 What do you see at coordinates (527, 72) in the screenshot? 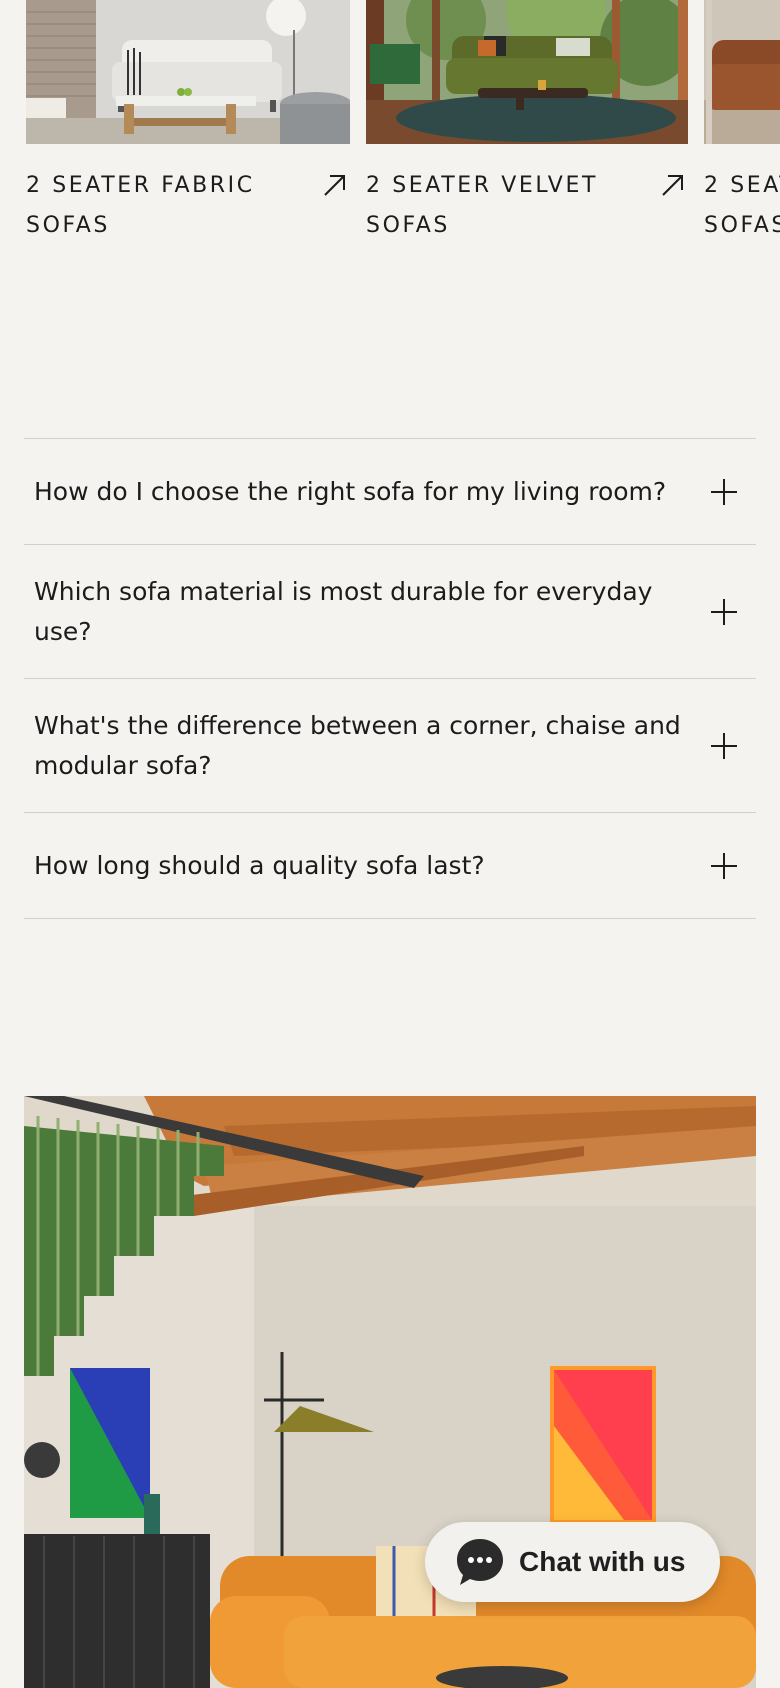
I see `category-image-velvet-sofa` at bounding box center [527, 72].